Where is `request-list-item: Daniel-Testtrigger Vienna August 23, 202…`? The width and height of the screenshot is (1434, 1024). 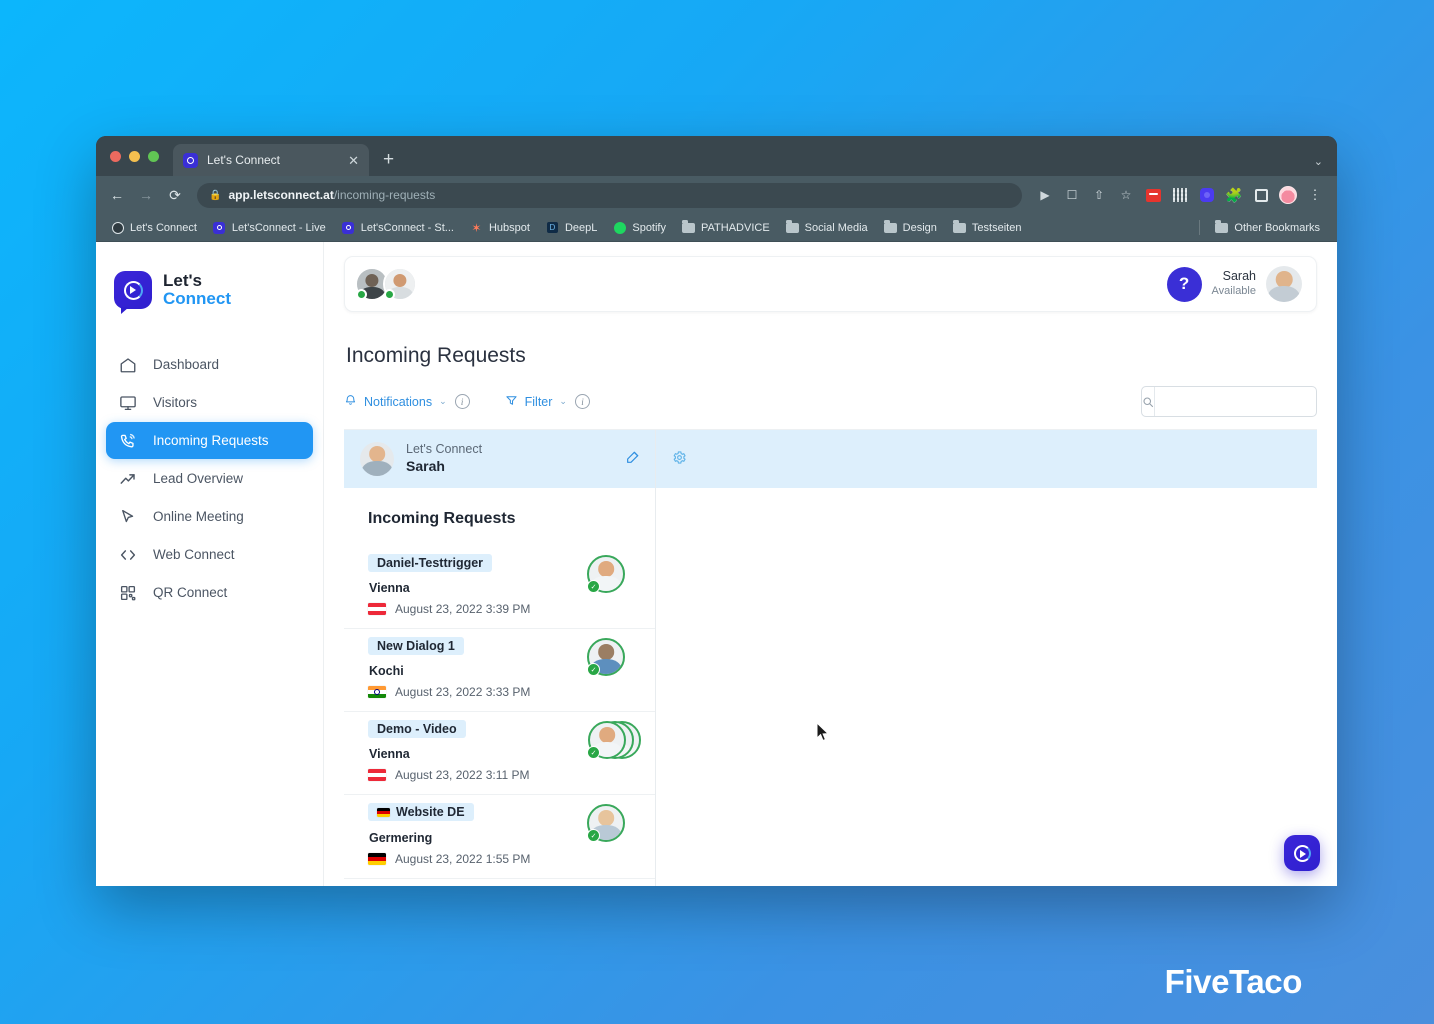
request-list-item: Daniel-Testtrigger Vienna August 23, 202… is located at coordinates (499, 587).